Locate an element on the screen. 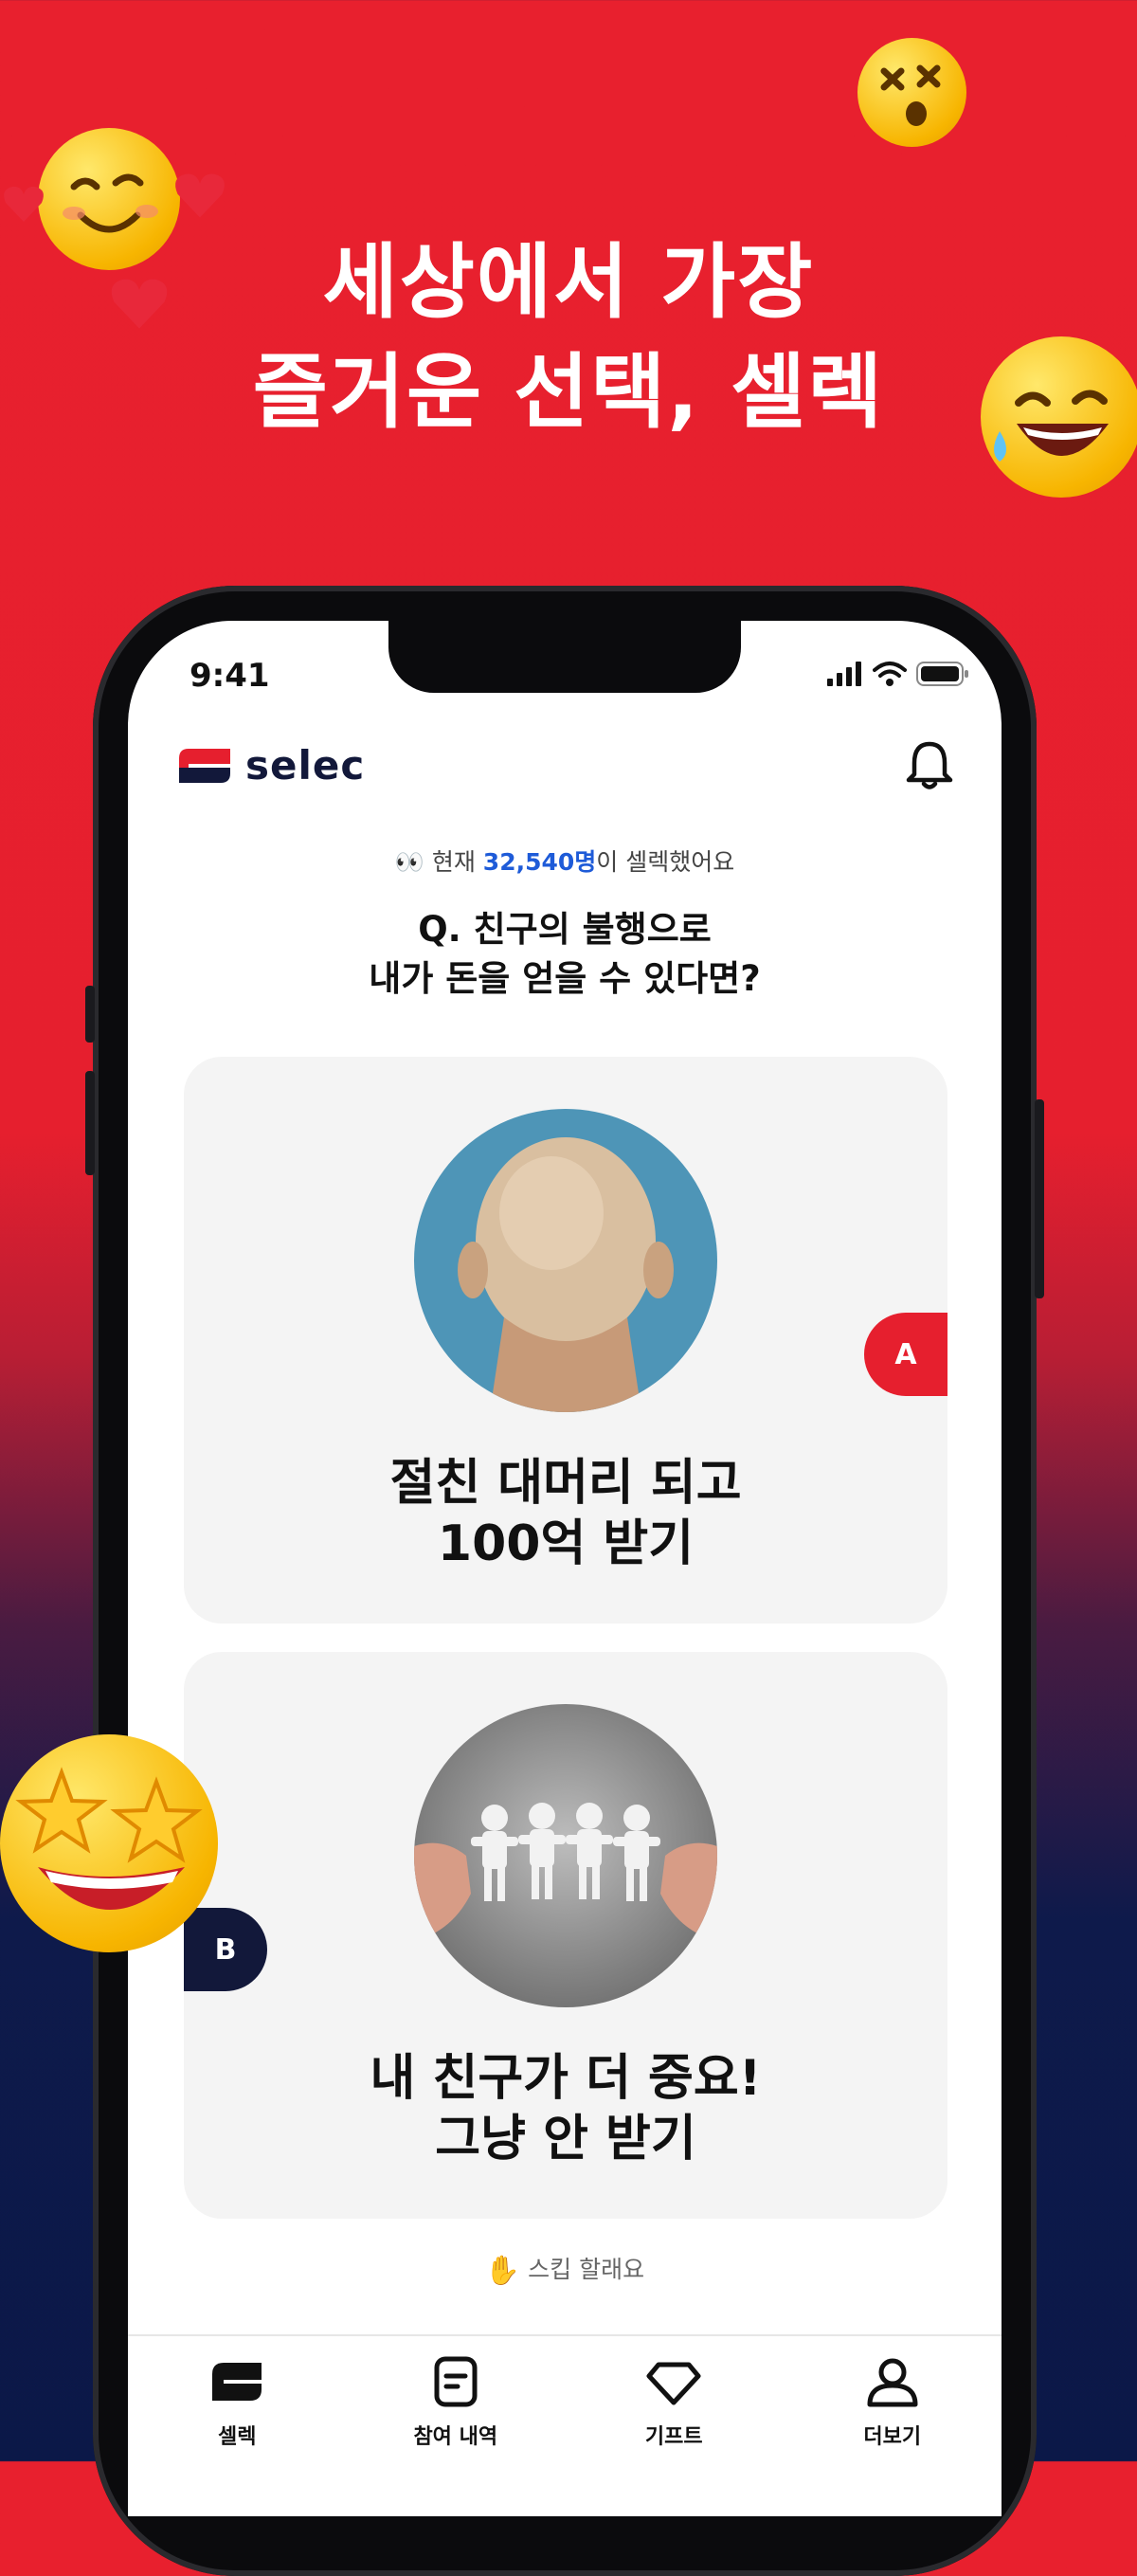 The width and height of the screenshot is (1137, 2576). phone-power-button is located at coordinates (1039, 1198).